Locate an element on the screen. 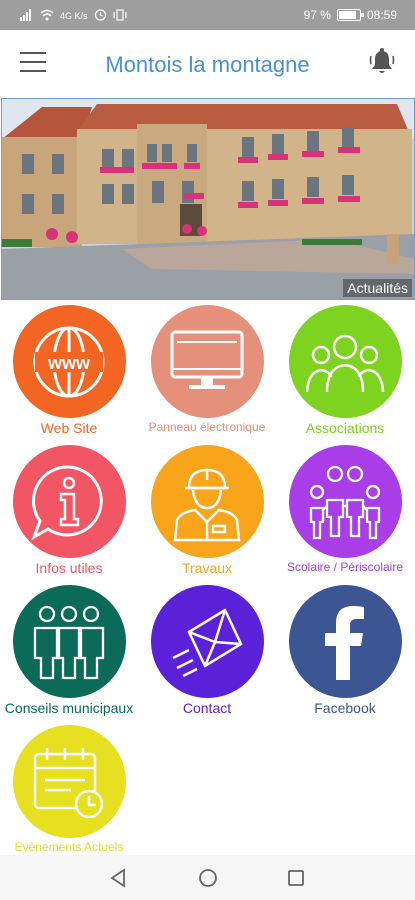 The width and height of the screenshot is (415, 900). notification-bell-icon is located at coordinates (382, 62).